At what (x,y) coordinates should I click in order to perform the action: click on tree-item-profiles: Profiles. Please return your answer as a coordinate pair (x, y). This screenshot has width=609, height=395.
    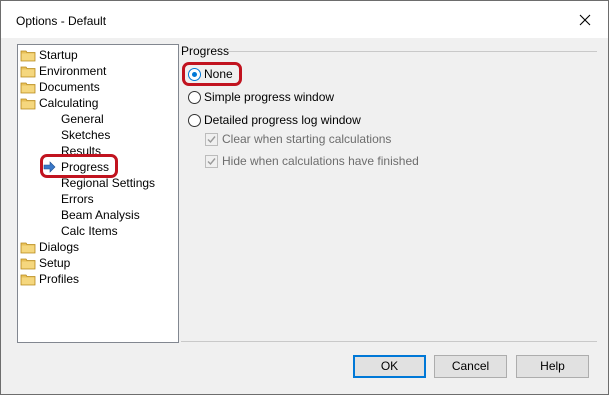
    Looking at the image, I should click on (49, 279).